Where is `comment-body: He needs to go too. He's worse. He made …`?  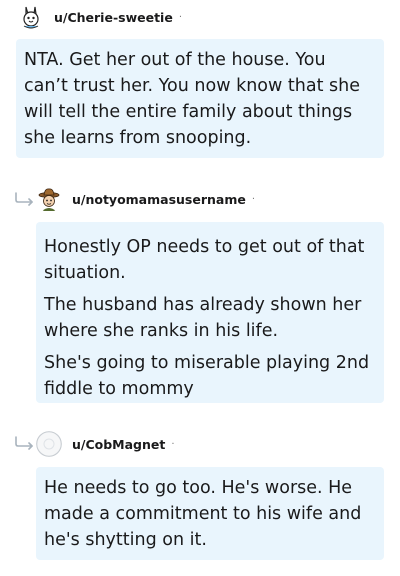 comment-body: He needs to go too. He's worse. He made … is located at coordinates (210, 513).